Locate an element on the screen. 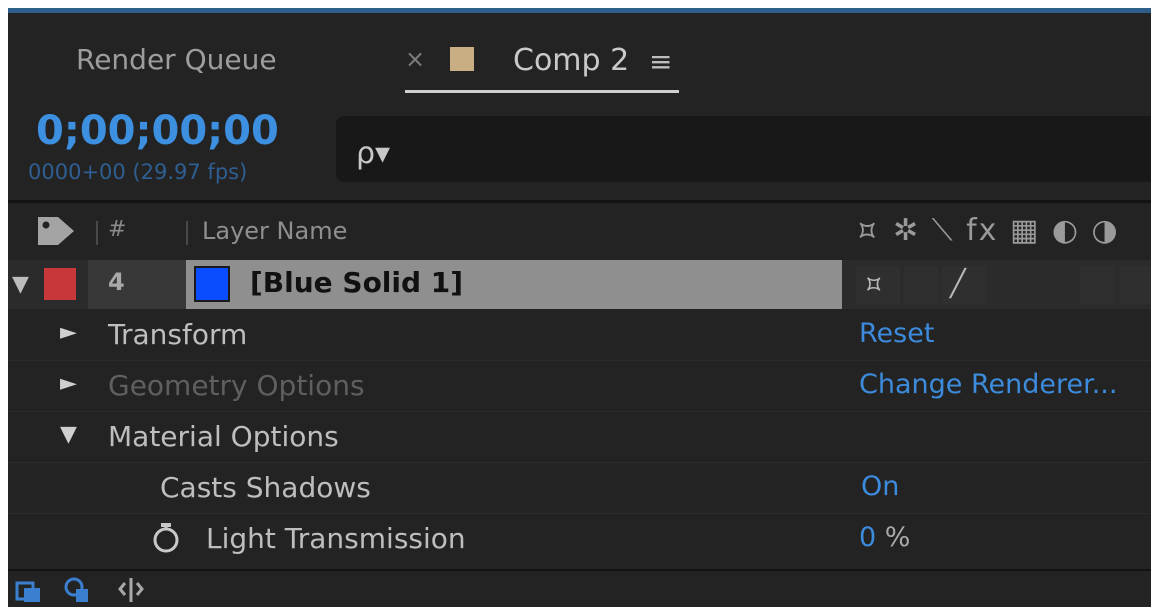  number-column-header: # is located at coordinates (117, 229).